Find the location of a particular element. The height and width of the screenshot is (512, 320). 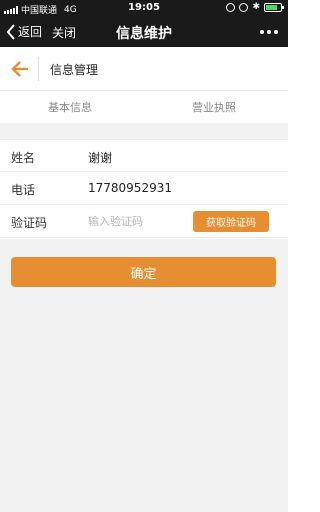

verification-code-input is located at coordinates (136, 221).